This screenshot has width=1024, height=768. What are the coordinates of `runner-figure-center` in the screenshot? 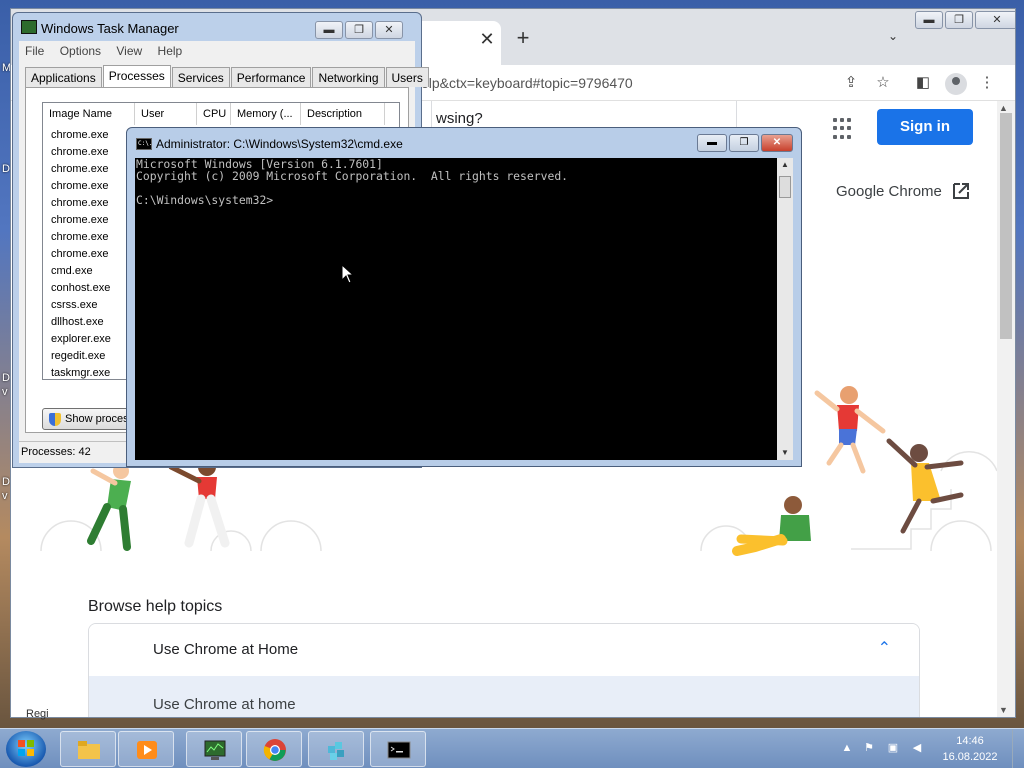 It's located at (199, 503).